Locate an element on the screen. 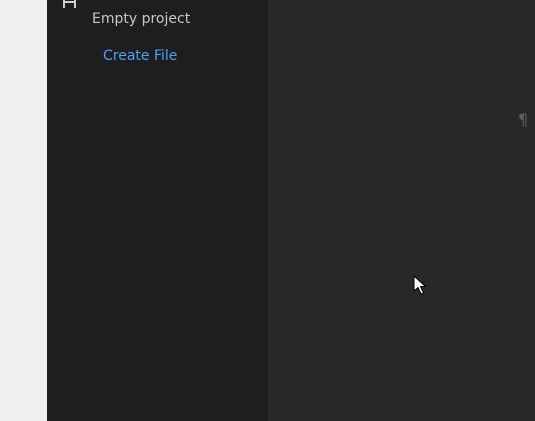  mouse-pointer-icon is located at coordinates (419, 285).